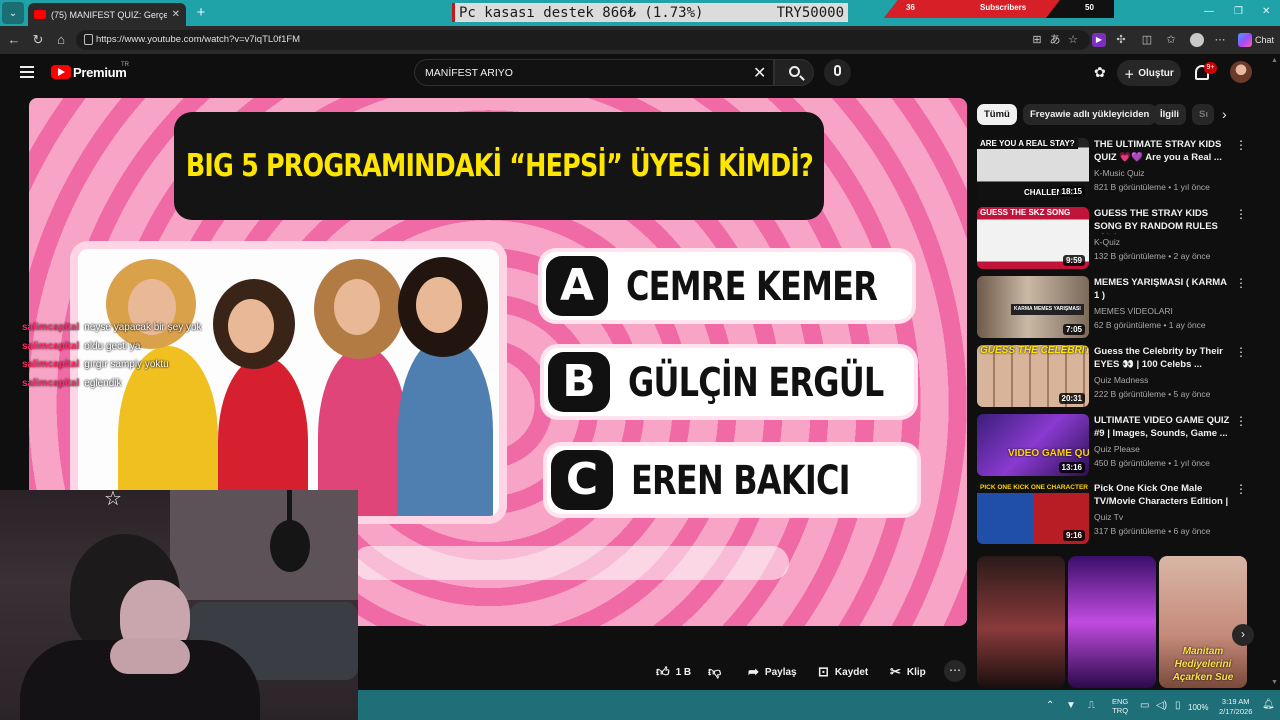 Image resolution: width=1280 pixels, height=720 pixels. Describe the element at coordinates (1203, 114) in the screenshot. I see `chip-more: Sı` at that location.